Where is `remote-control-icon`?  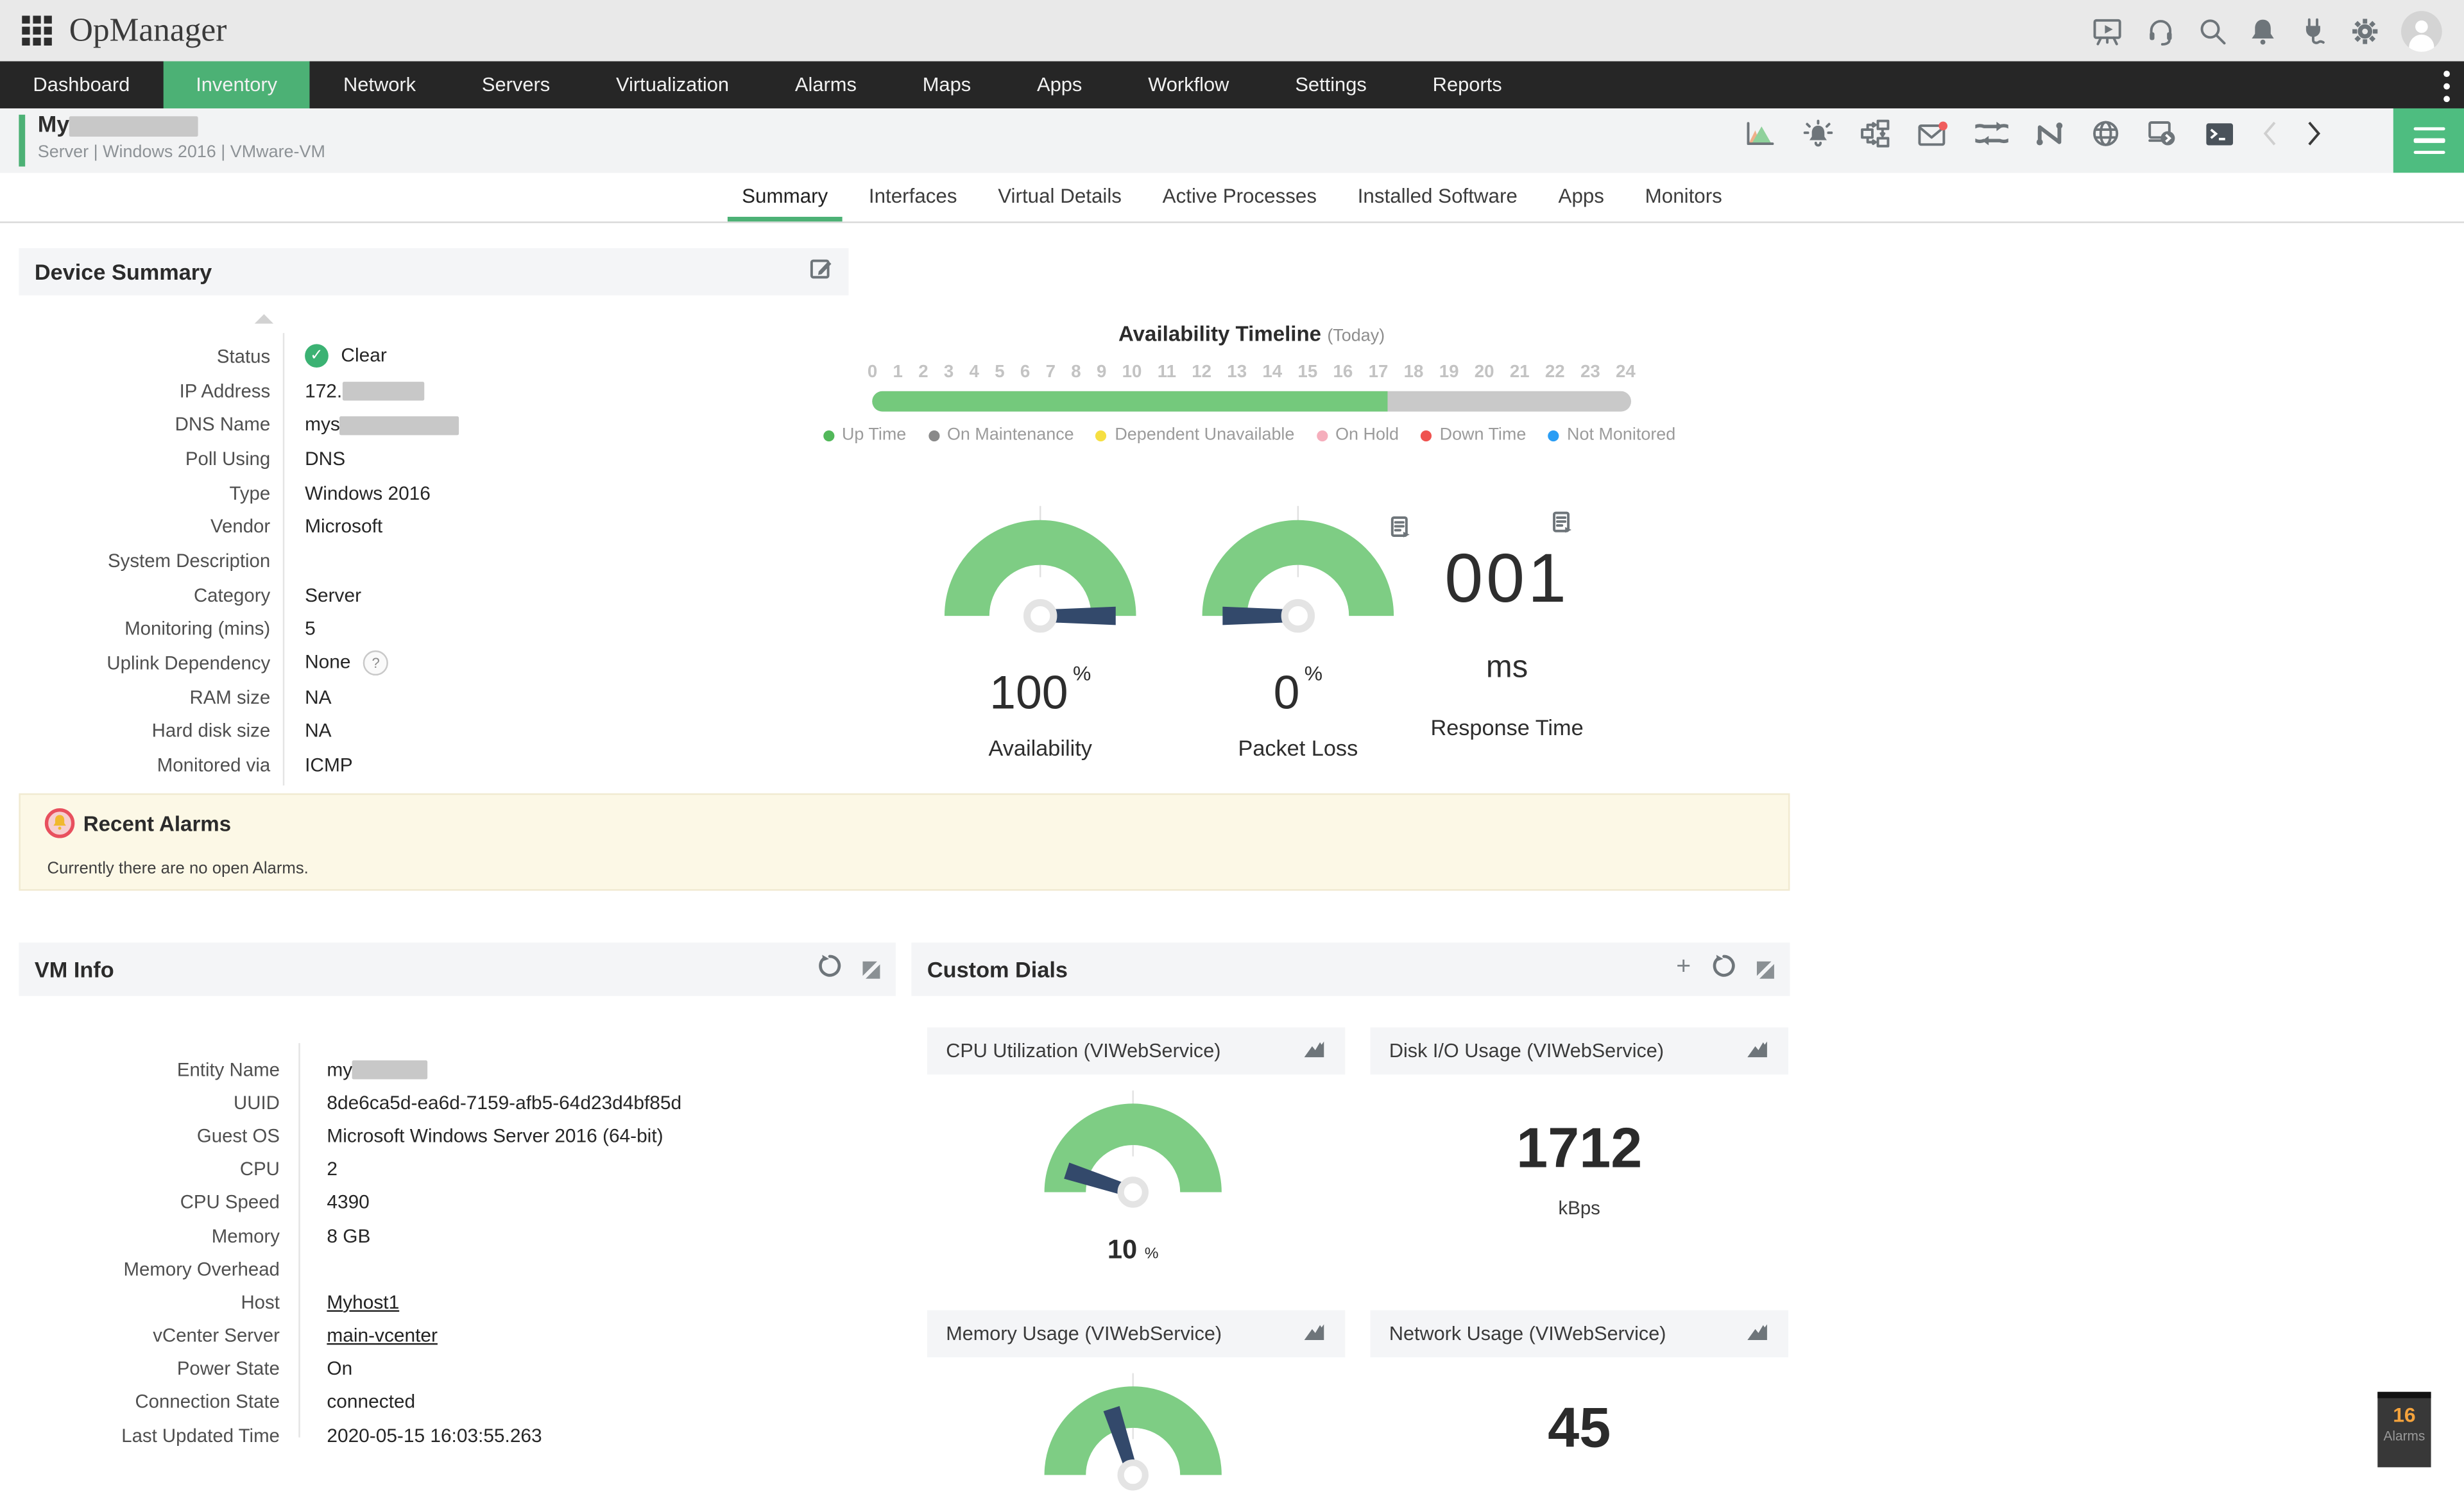
remote-control-icon is located at coordinates (2162, 133).